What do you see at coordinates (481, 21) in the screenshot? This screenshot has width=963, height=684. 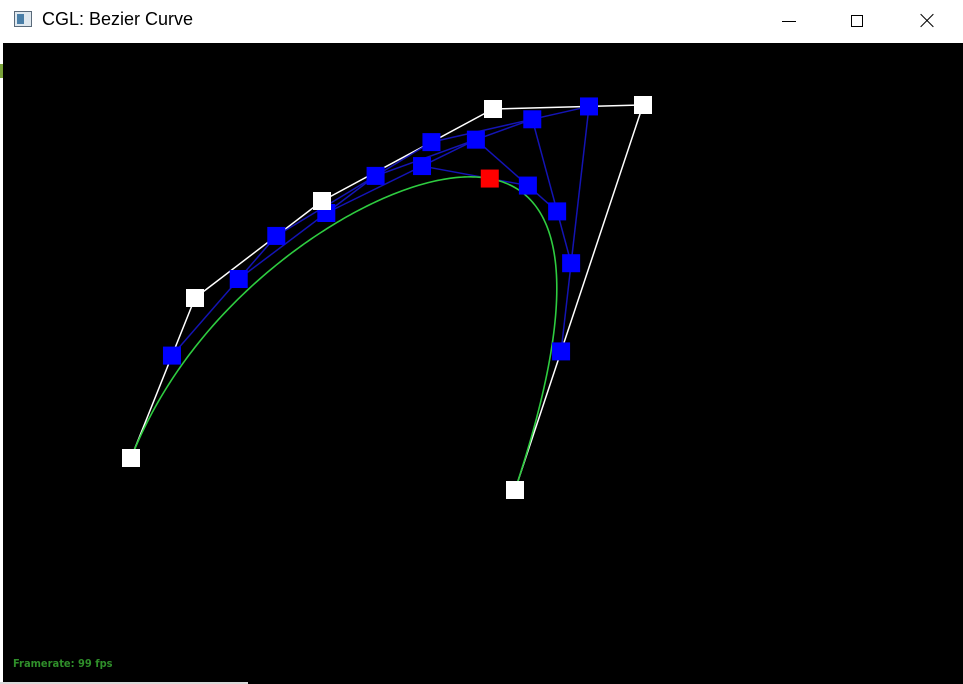 I see `title-bar: CGL: Bezier Curve` at bounding box center [481, 21].